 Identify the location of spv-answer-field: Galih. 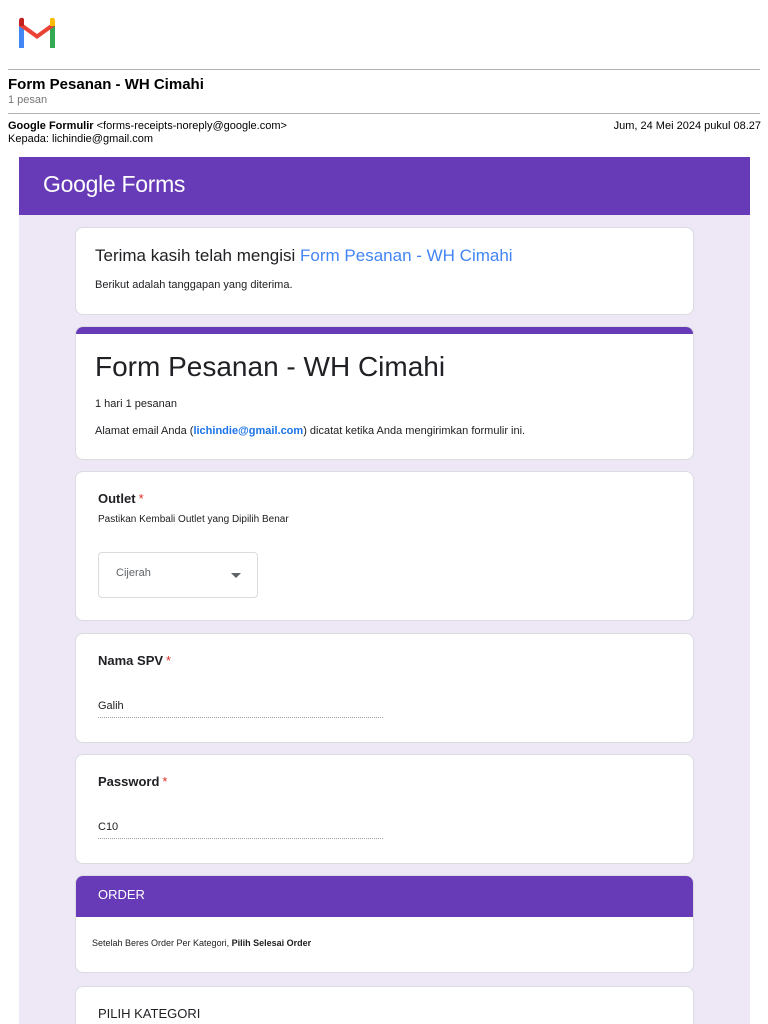
(240, 708).